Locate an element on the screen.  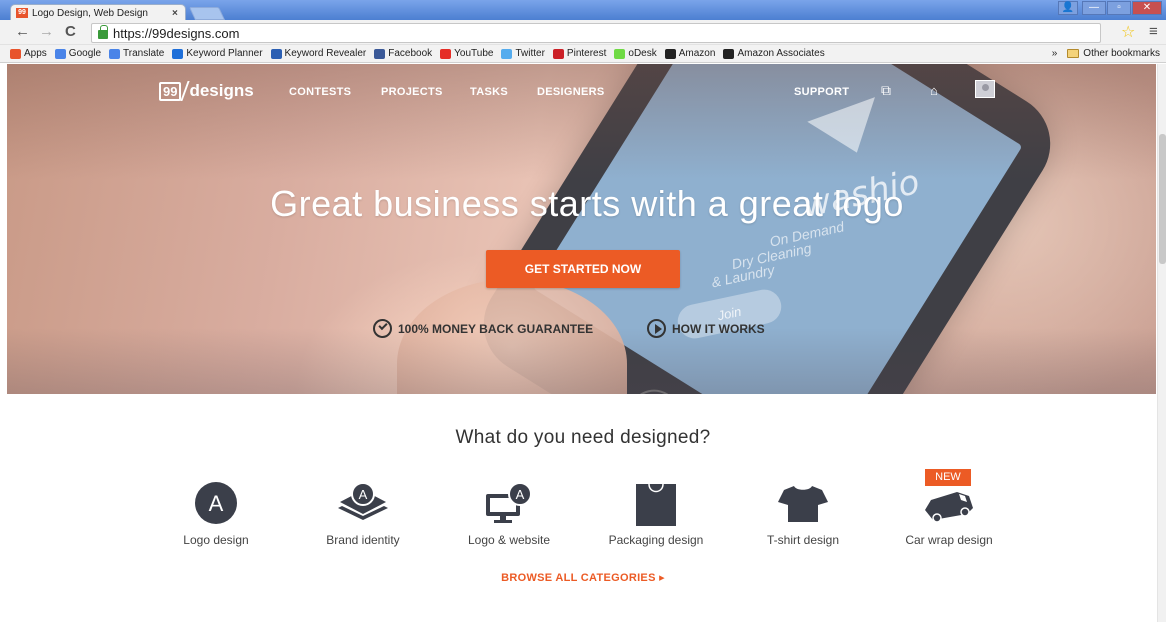
google-icon is located at coordinates (60, 53).